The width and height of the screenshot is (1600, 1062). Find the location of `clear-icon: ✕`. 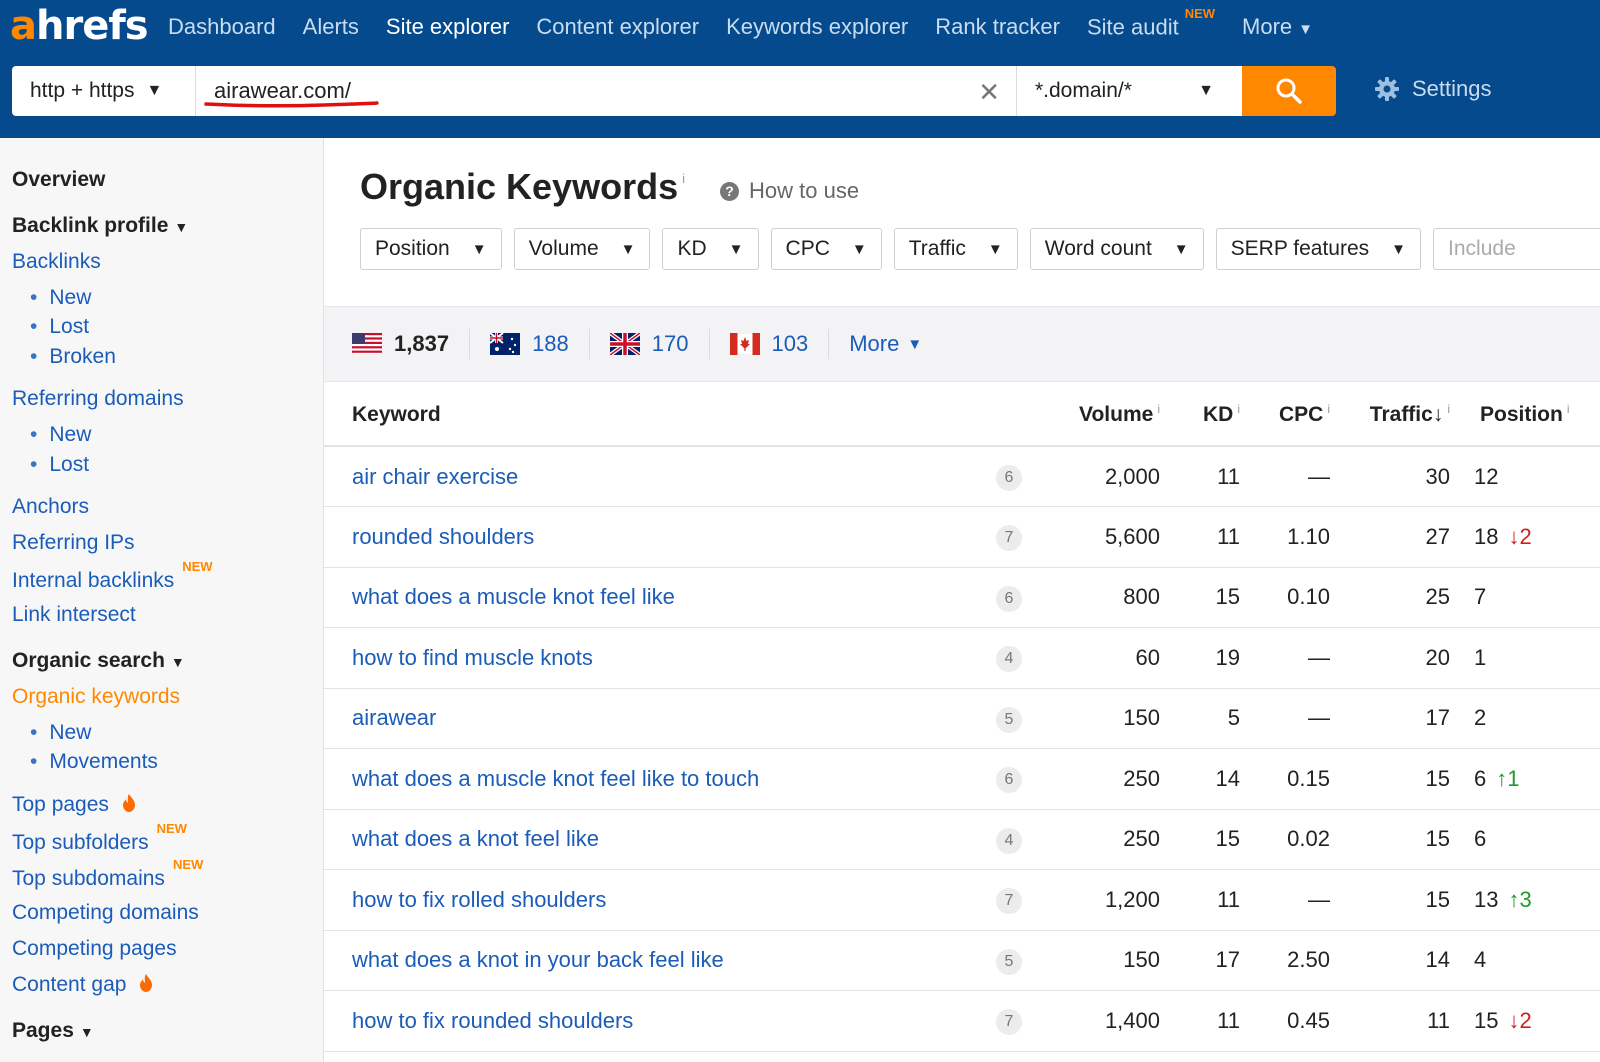

clear-icon: ✕ is located at coordinates (989, 92).